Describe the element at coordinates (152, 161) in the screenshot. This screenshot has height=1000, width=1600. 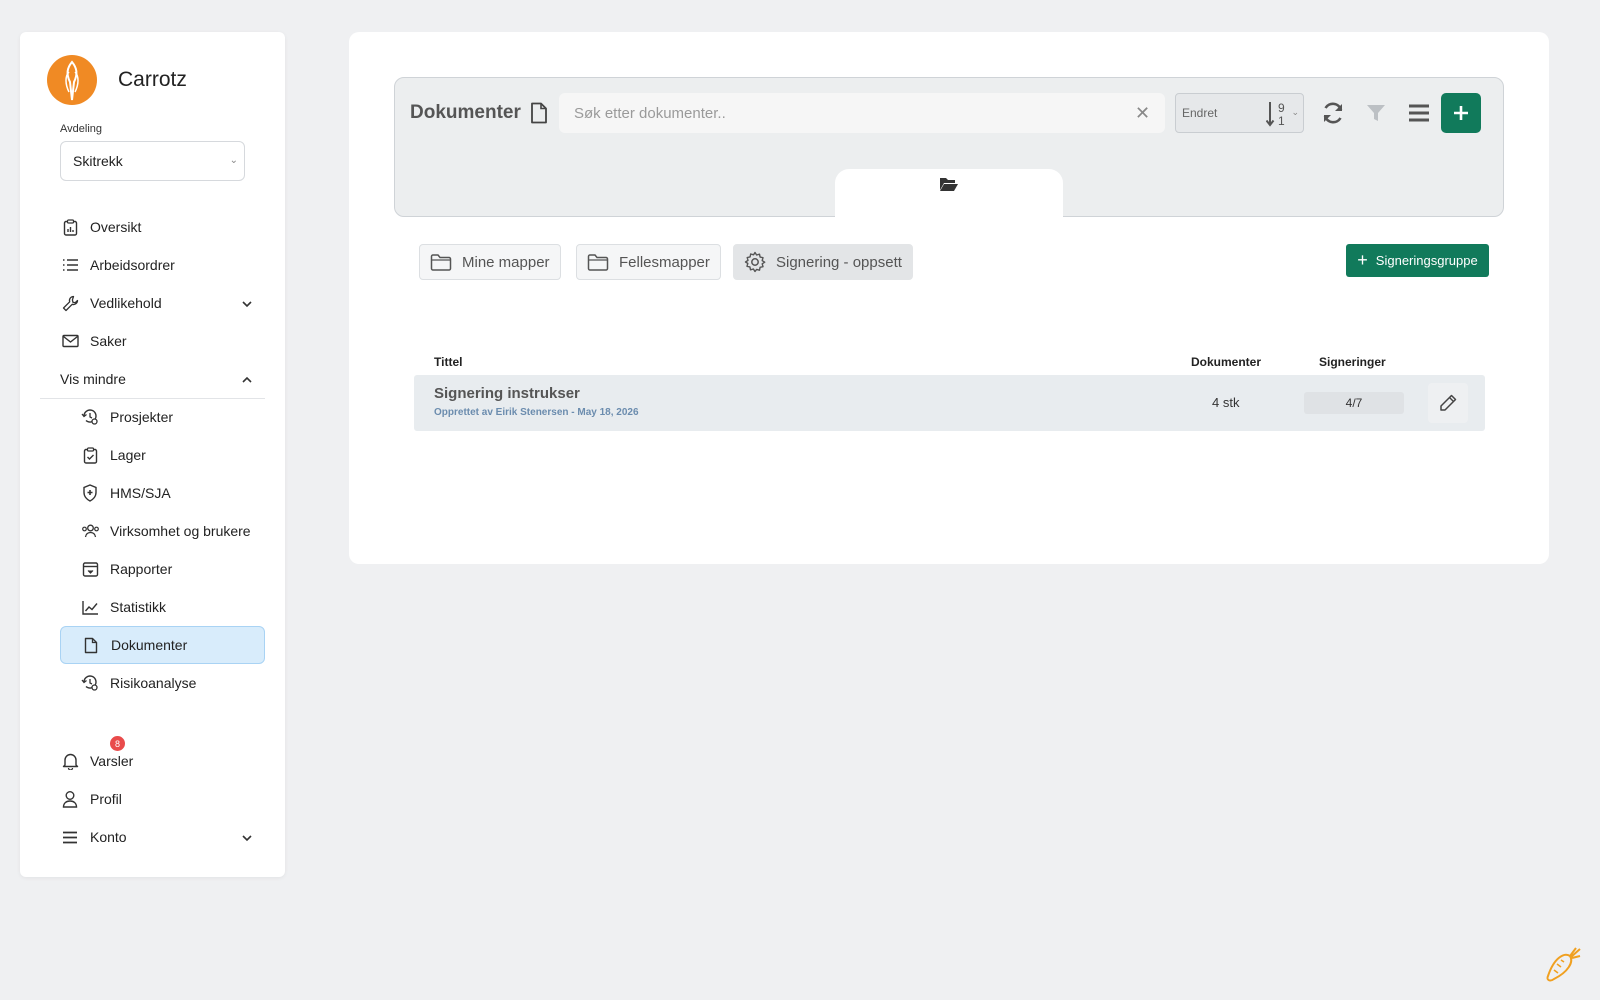
I see `department-select: Skitrekk ⌄` at that location.